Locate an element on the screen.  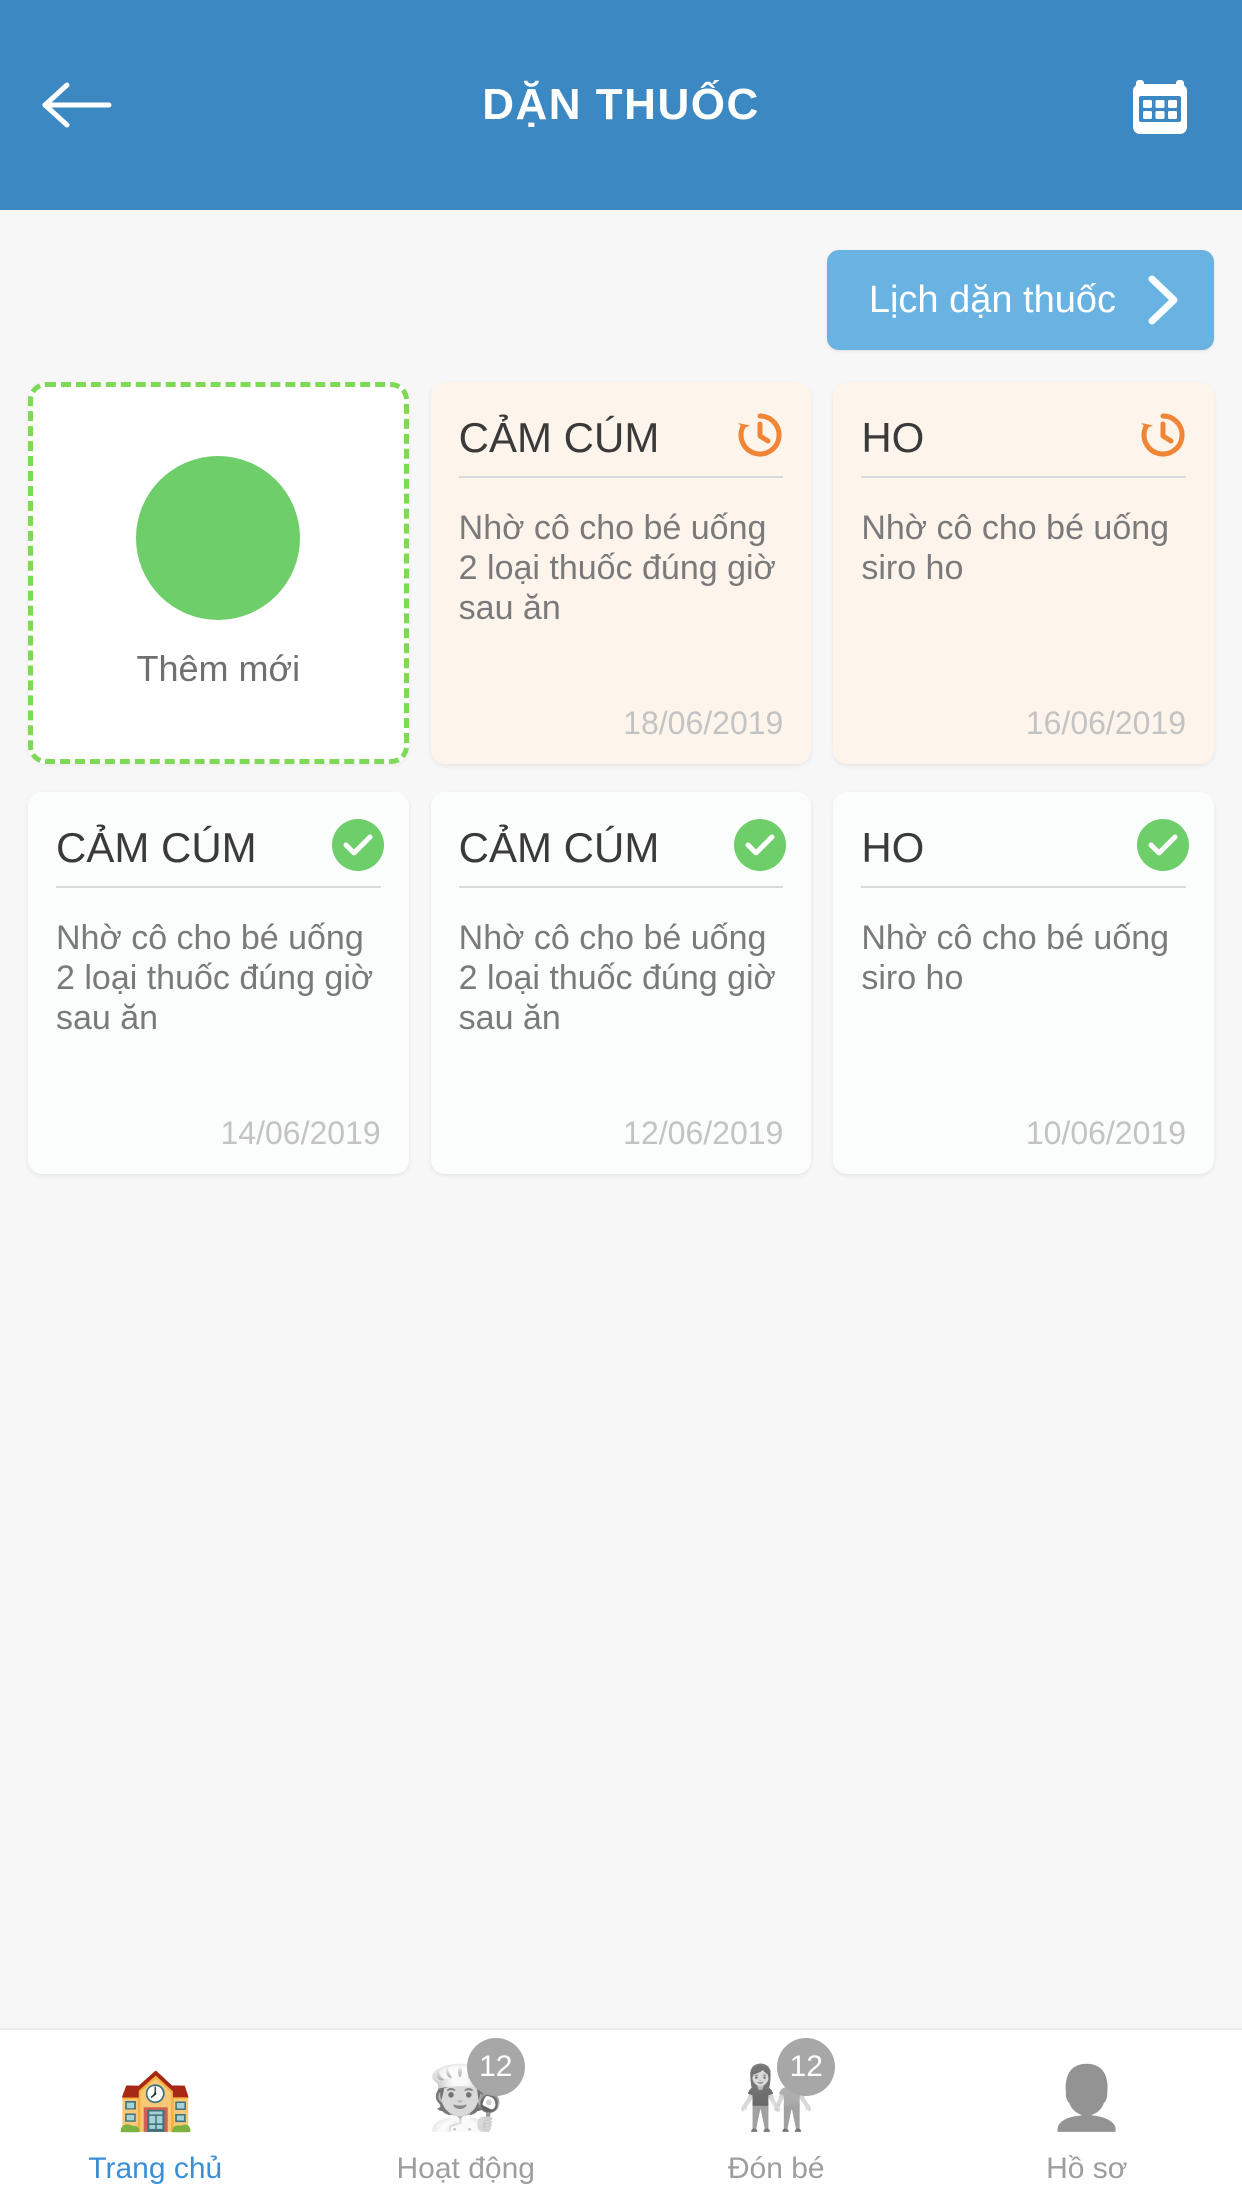
tab-hoat-dong: 🧑‍🍳 12 Hoạt động is located at coordinates (466, 2119).